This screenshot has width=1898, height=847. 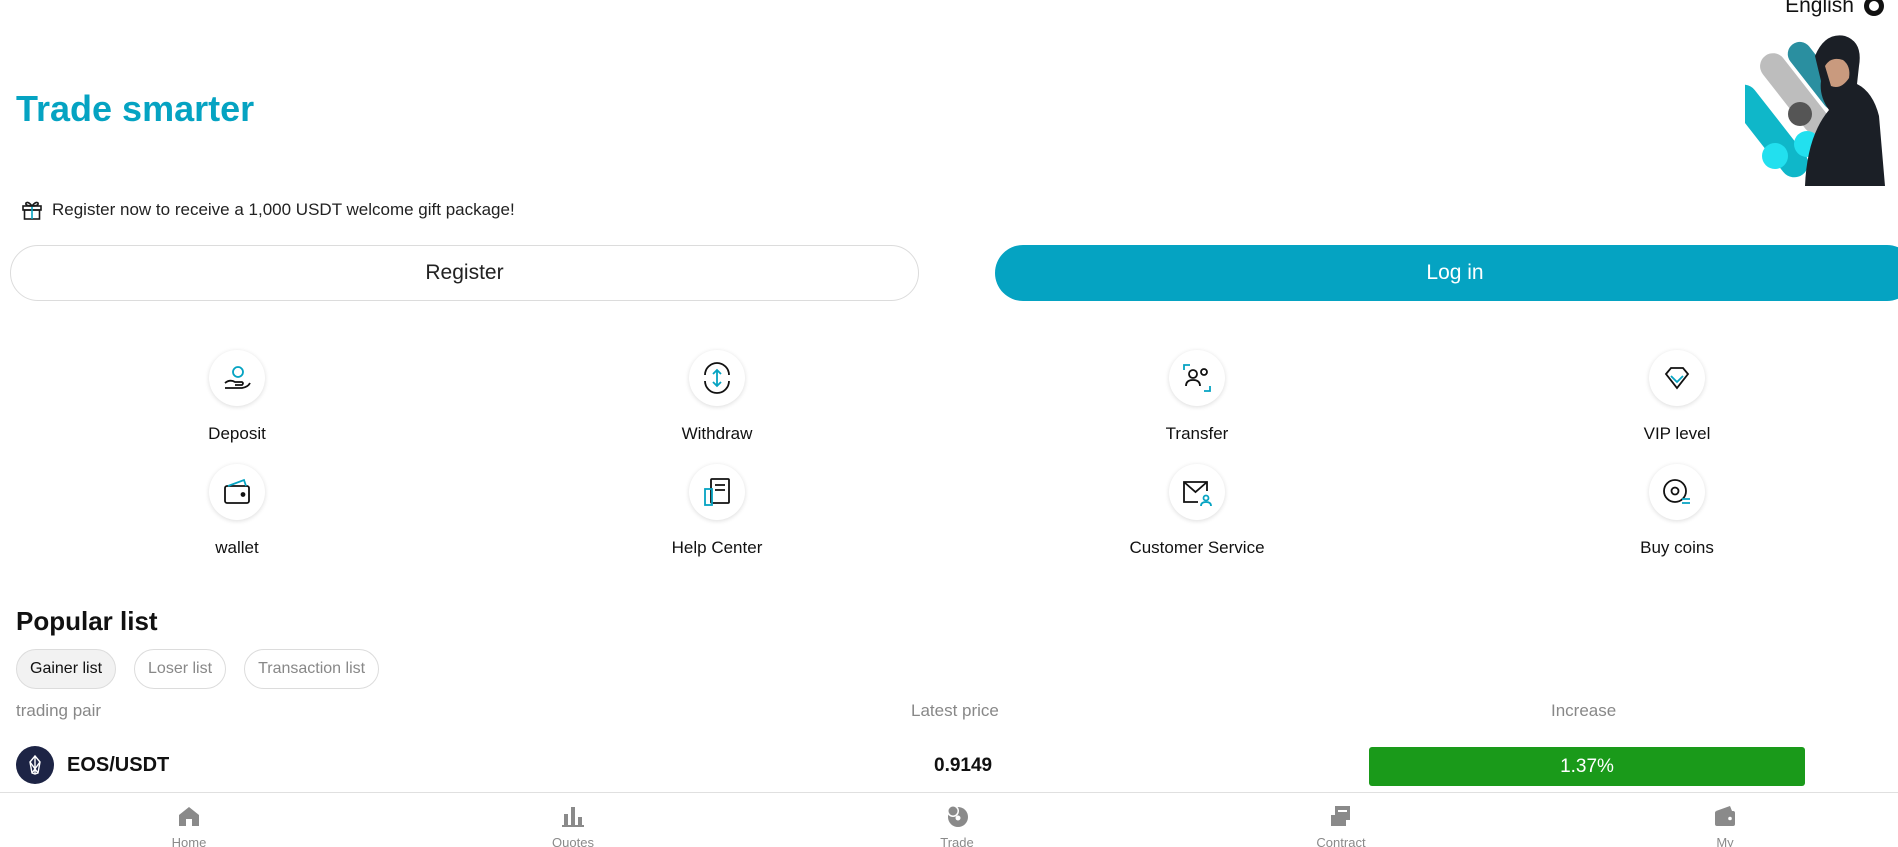 What do you see at coordinates (189, 841) in the screenshot?
I see `nav-label: Home` at bounding box center [189, 841].